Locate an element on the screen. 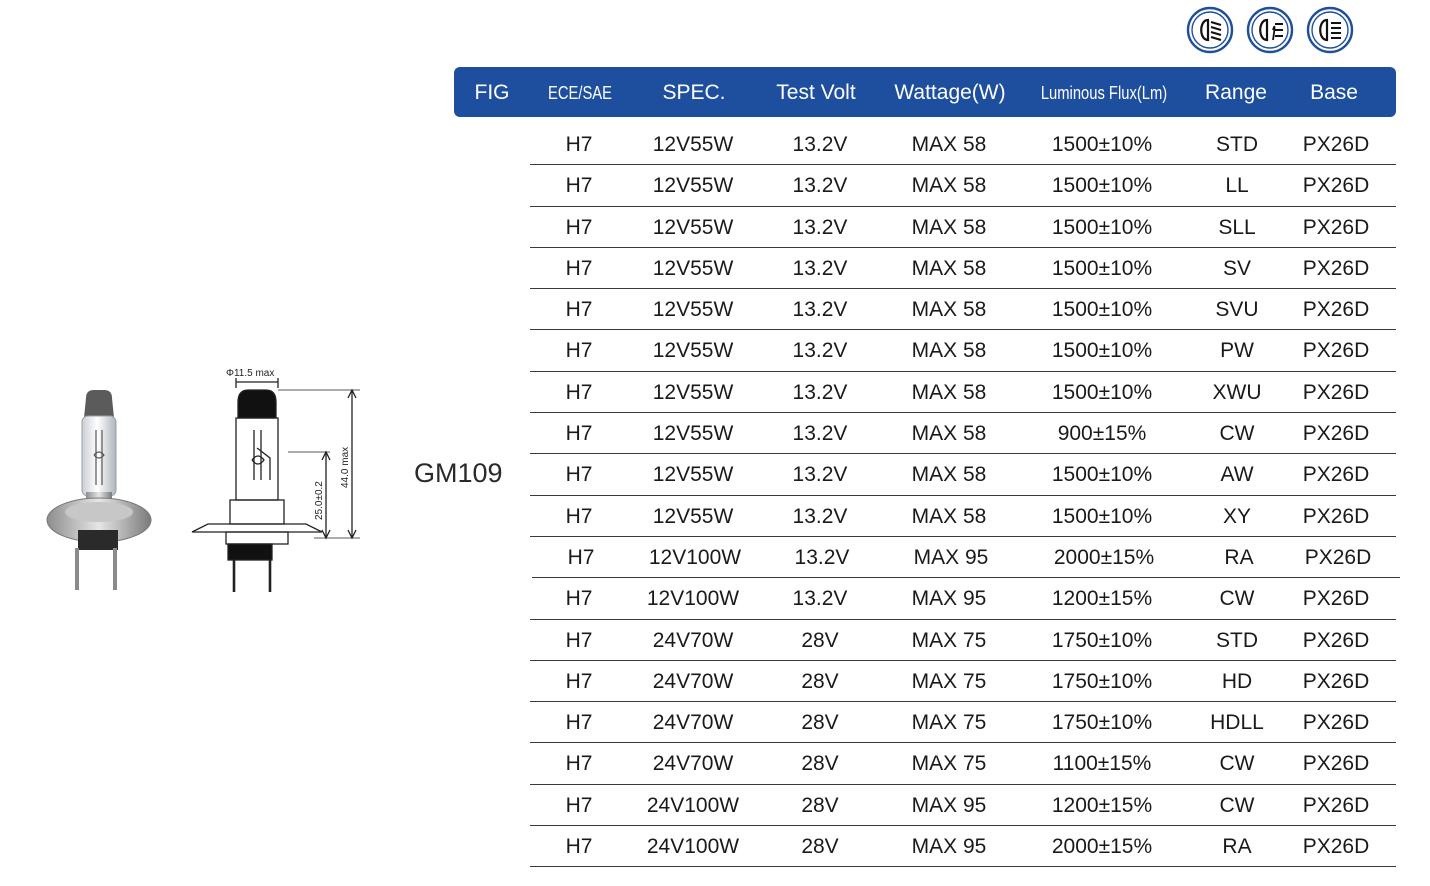 The image size is (1430, 886). bulb-figure: Φ11.5 max 44.0 max 25.0±0.2 is located at coordinates (203, 480).